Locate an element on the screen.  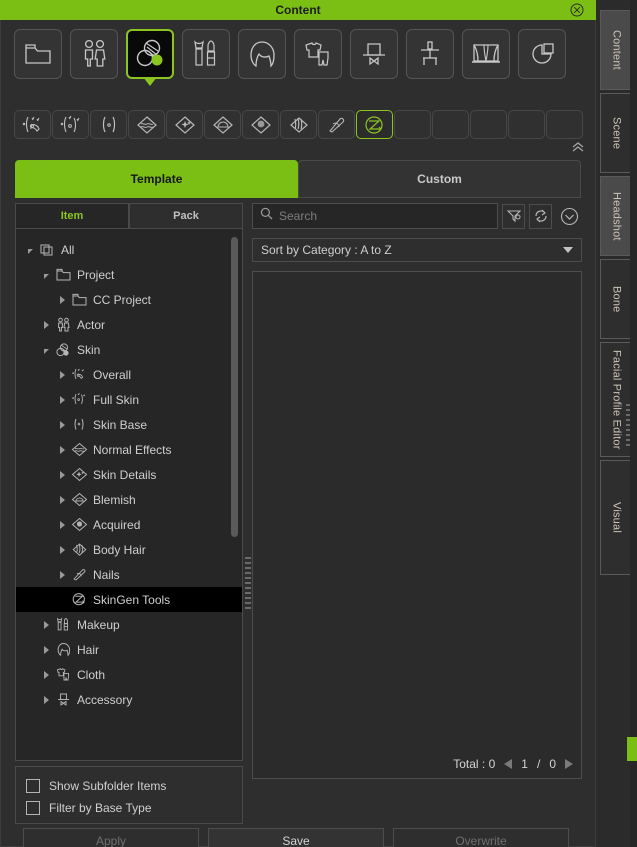
next-page-button is located at coordinates (569, 764).